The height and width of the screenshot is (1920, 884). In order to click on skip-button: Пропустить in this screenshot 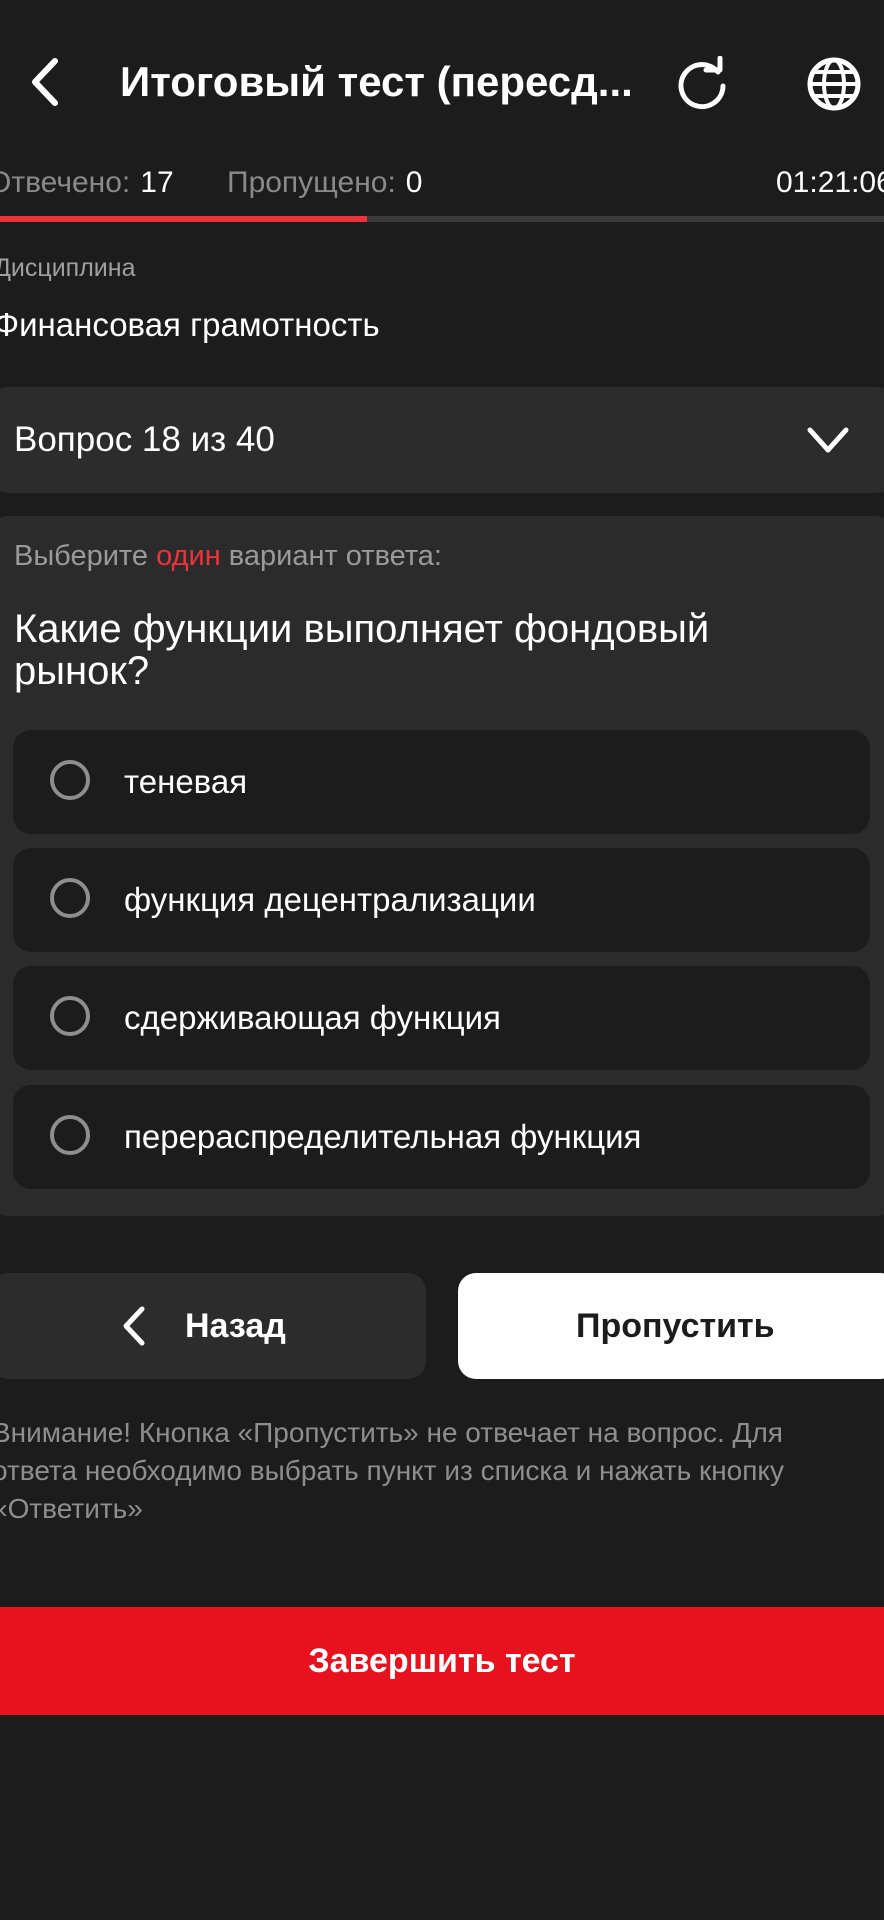, I will do `click(671, 1326)`.